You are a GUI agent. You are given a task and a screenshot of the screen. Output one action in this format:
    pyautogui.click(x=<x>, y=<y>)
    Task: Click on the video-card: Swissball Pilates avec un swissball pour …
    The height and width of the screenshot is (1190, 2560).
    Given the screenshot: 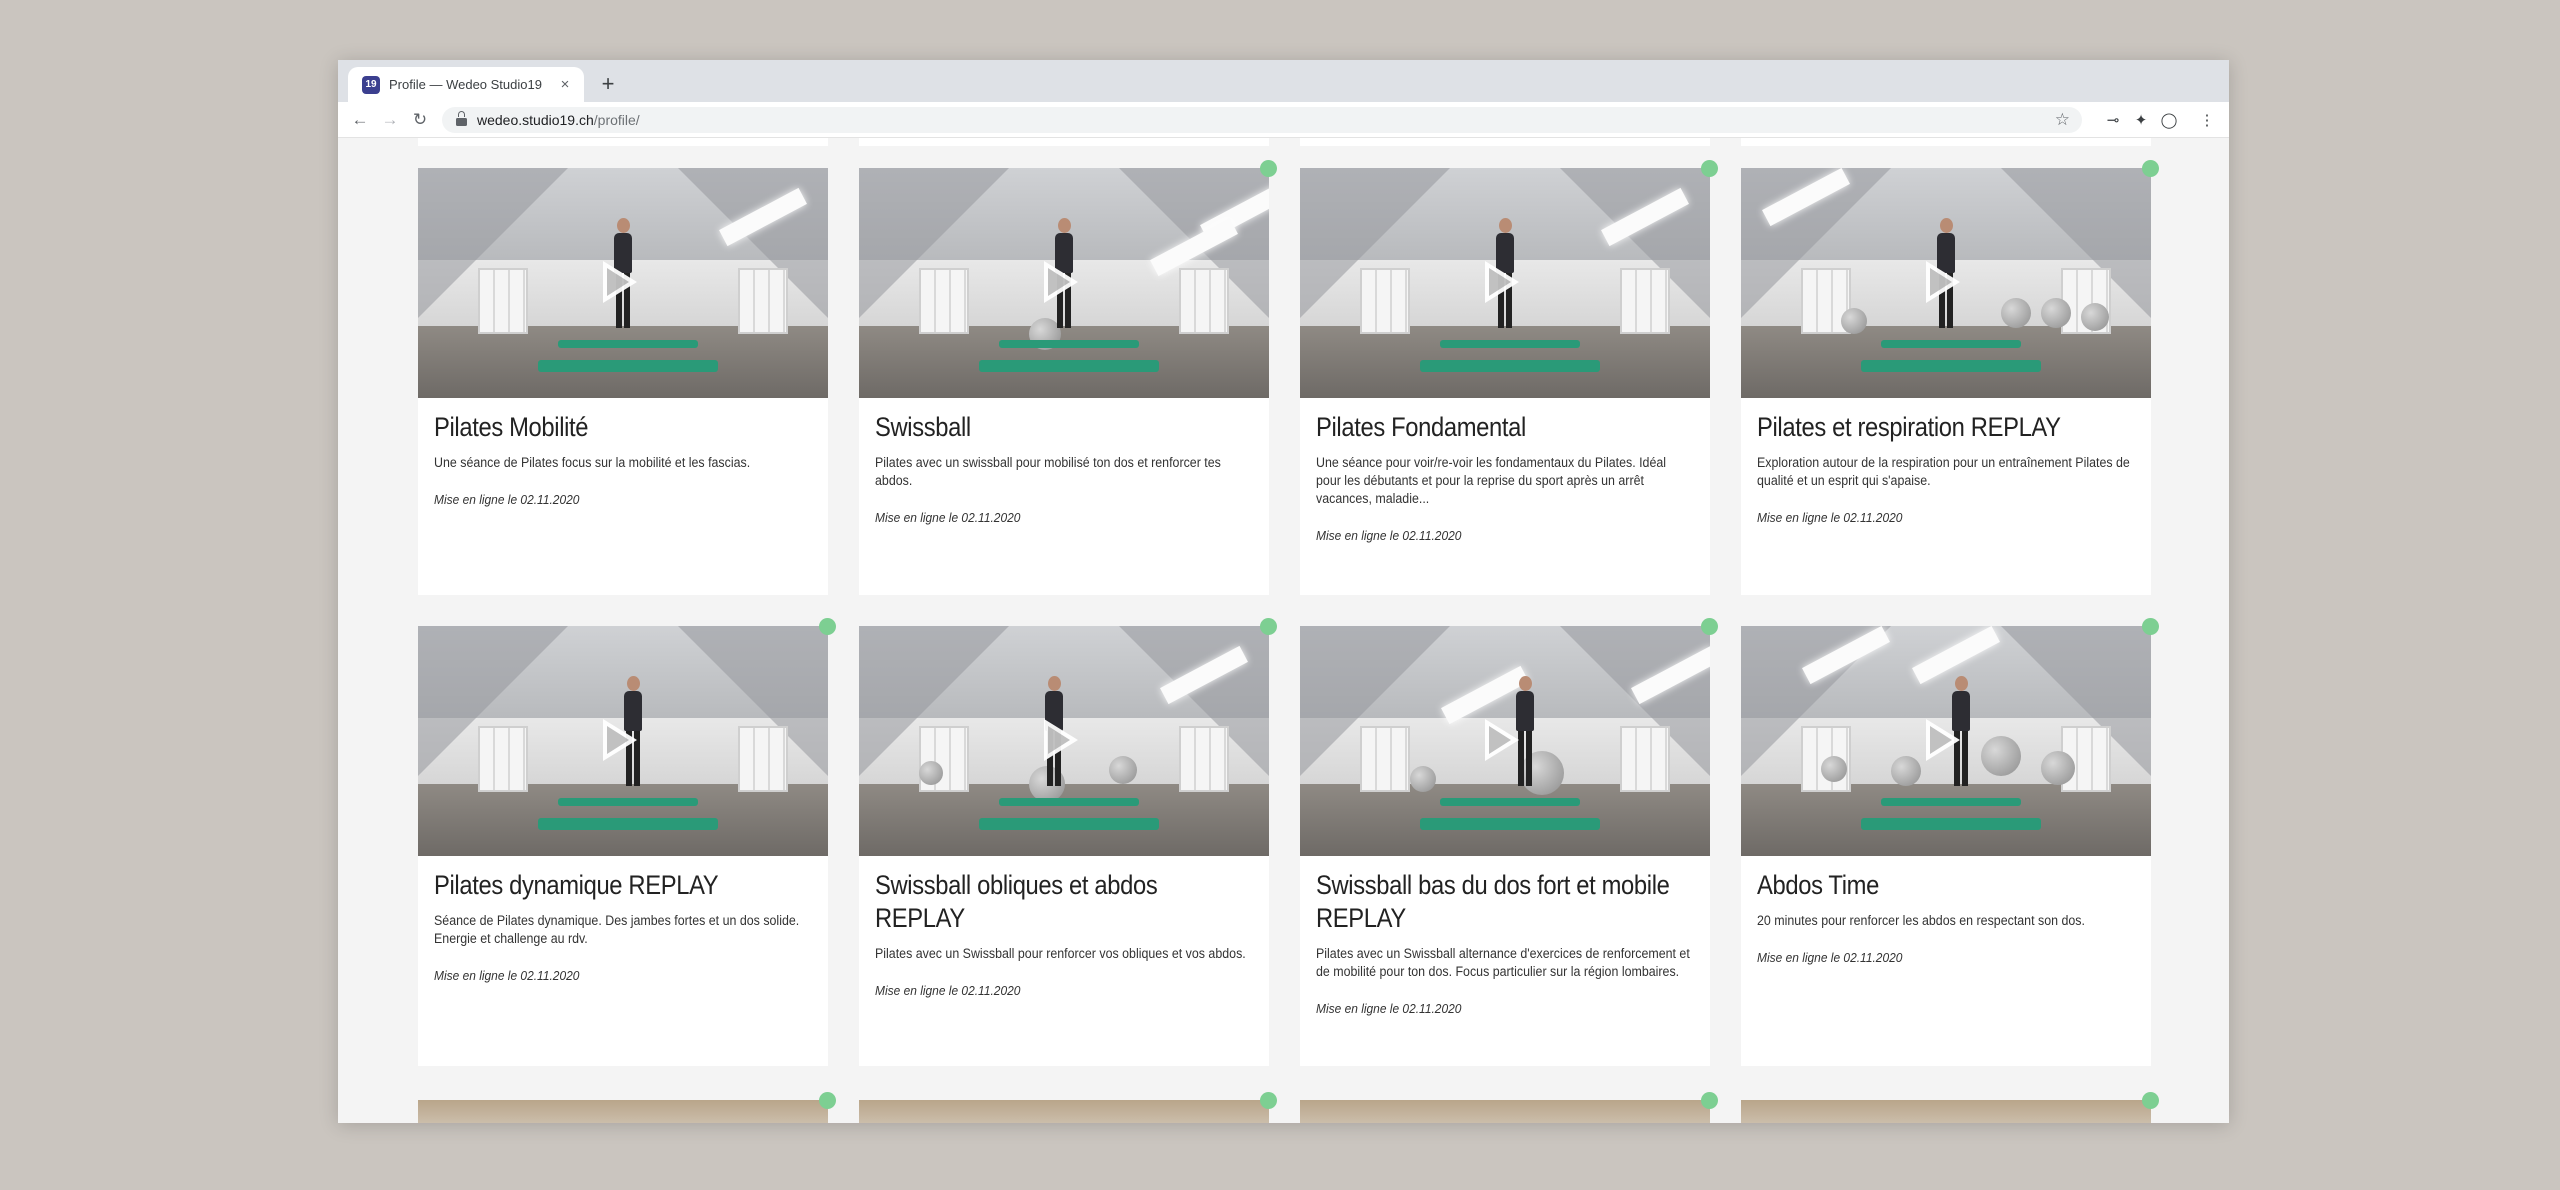 What is the action you would take?
    pyautogui.click(x=1064, y=381)
    